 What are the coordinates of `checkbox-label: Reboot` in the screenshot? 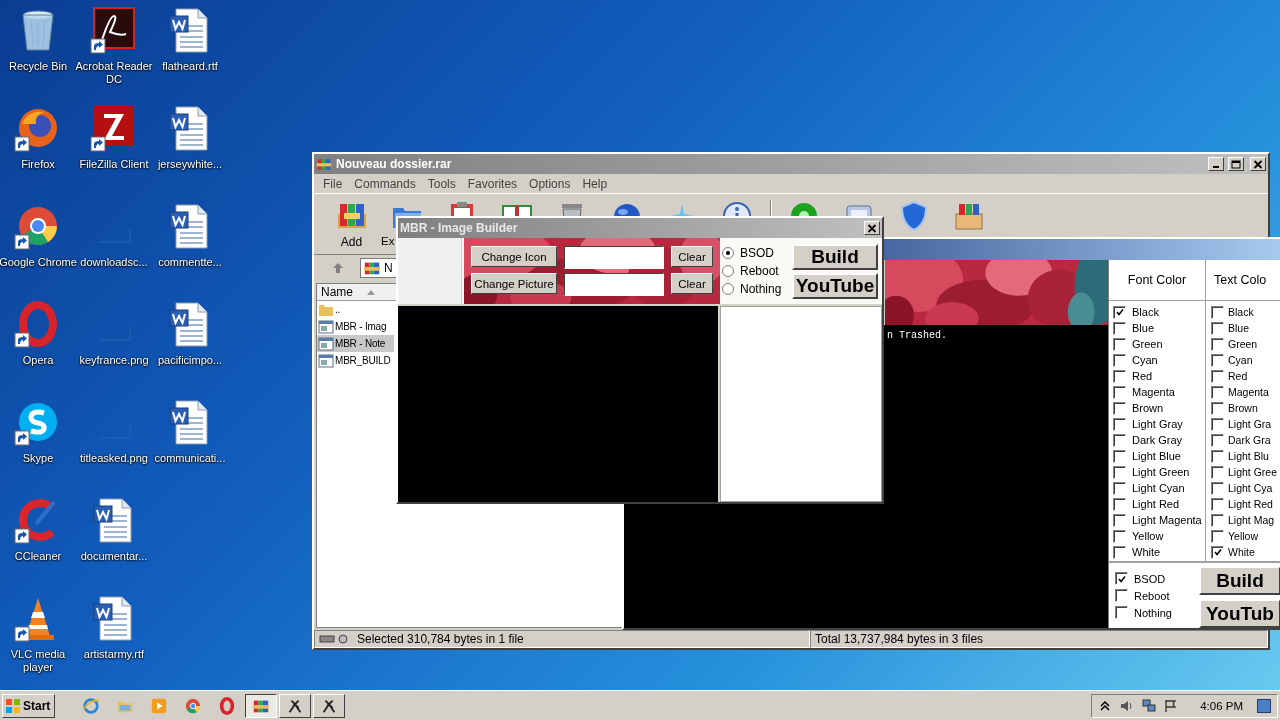 It's located at (1152, 595).